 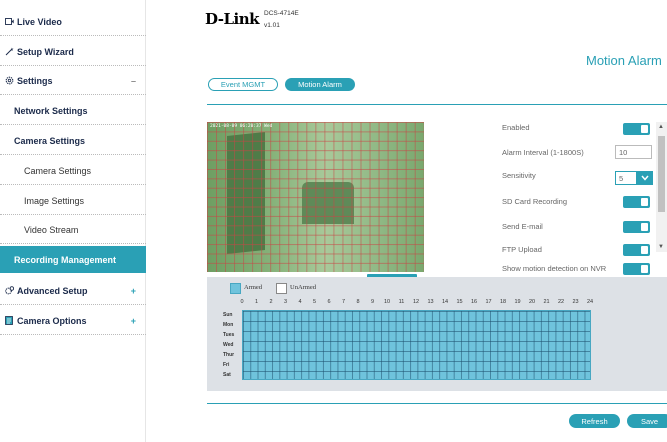 I want to click on settings-scrollbar: ▲ ▼, so click(x=661, y=187).